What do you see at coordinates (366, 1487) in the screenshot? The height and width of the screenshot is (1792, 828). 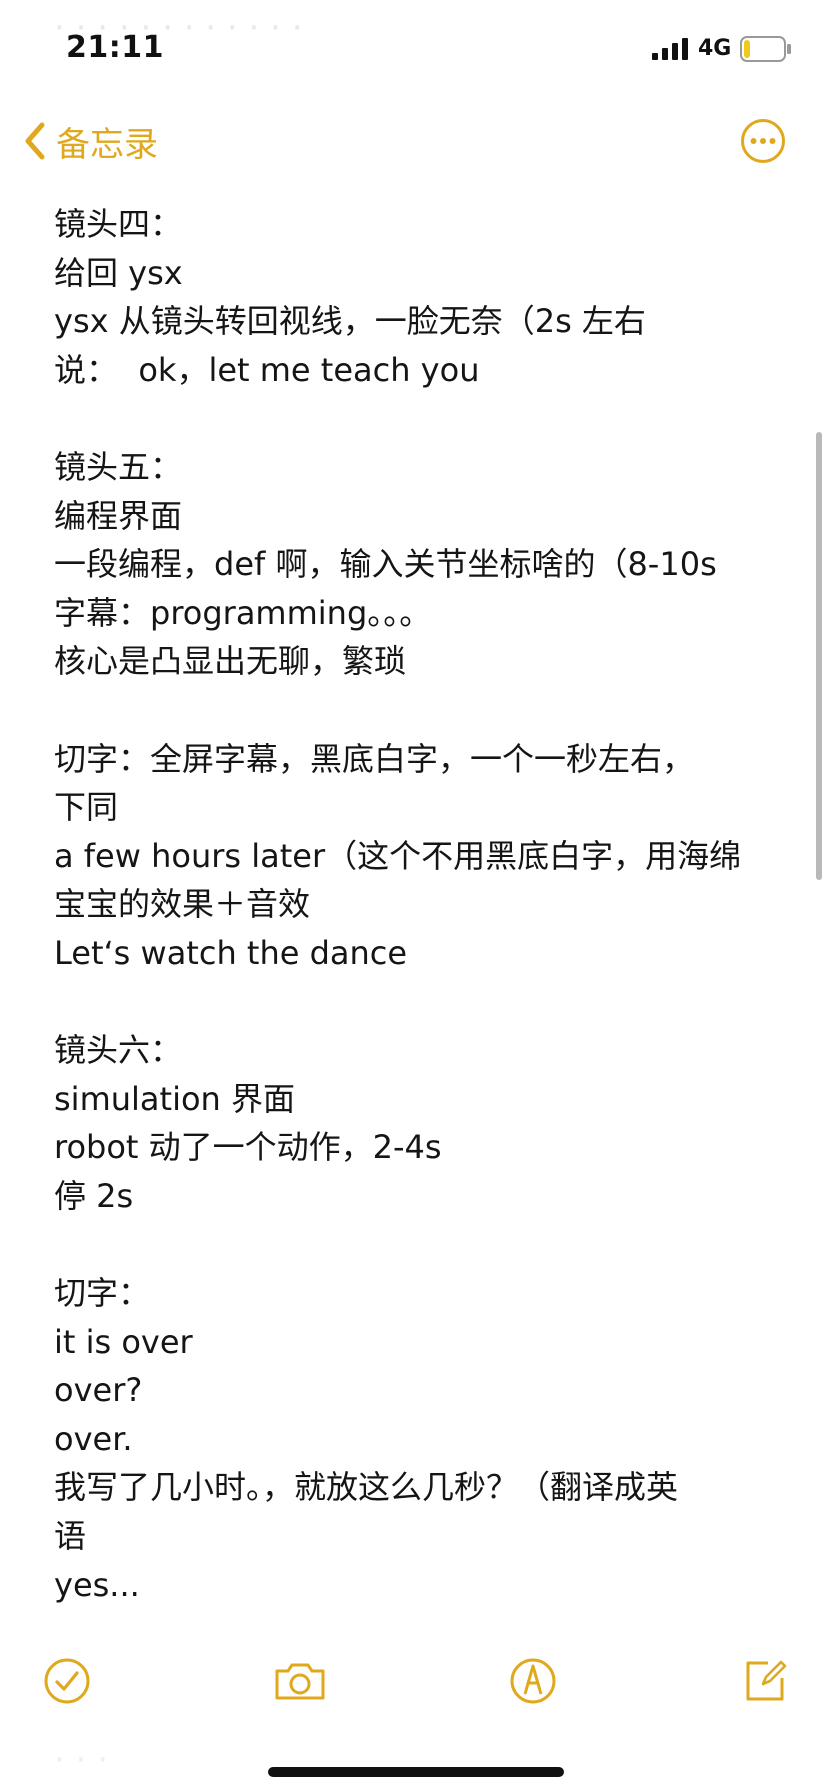 I see `note-line: 我写了几小时。，就放这么几秒？（翻译成英` at bounding box center [366, 1487].